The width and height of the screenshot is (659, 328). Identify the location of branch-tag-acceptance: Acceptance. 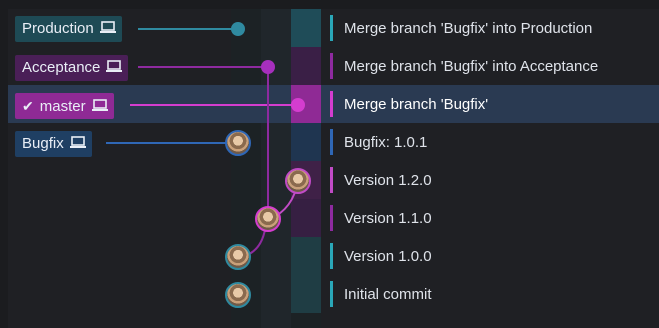
(72, 68).